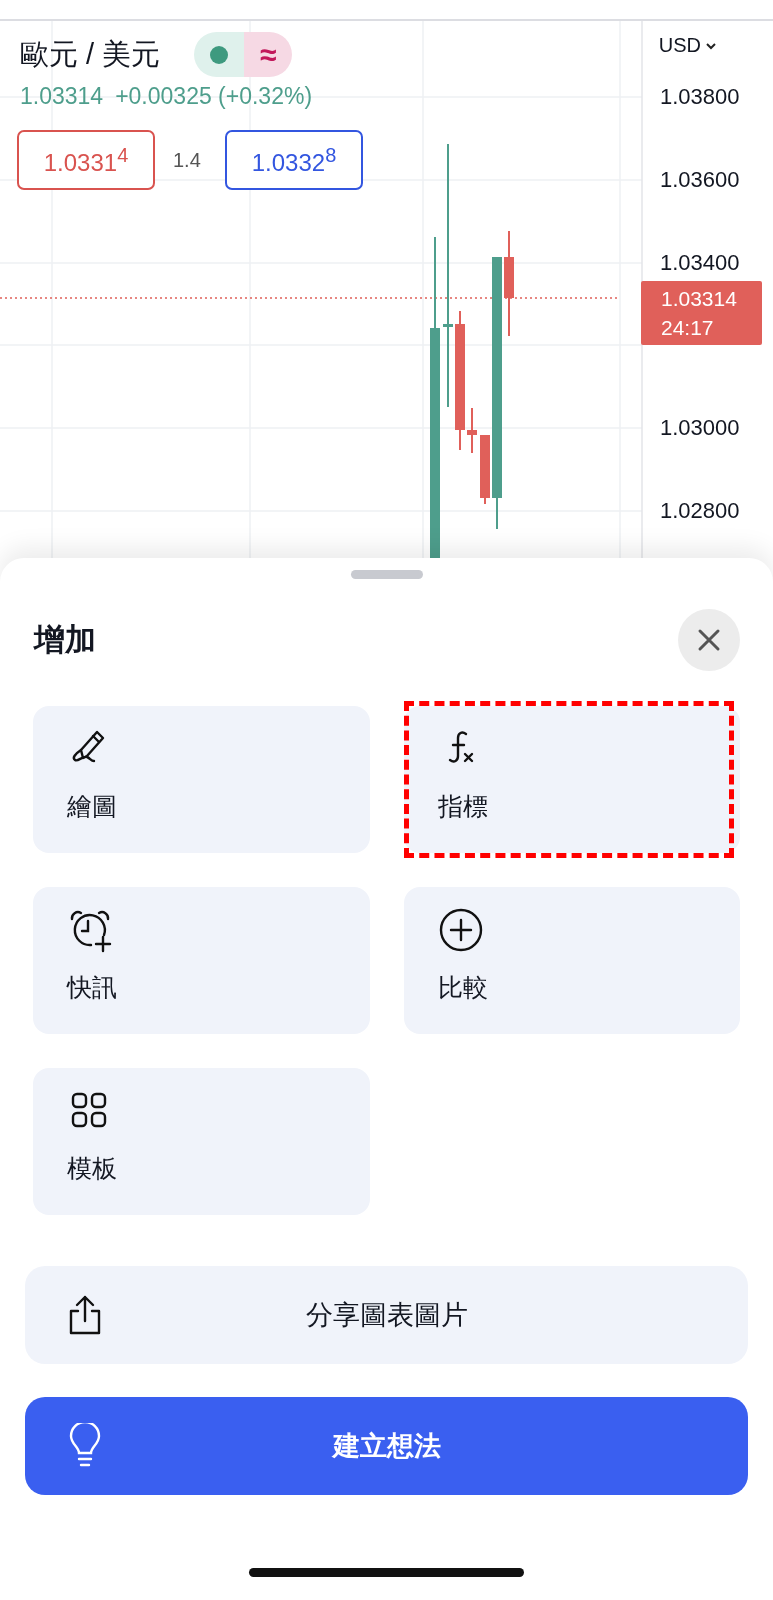  What do you see at coordinates (268, 54) in the screenshot?
I see `delay-mark: ≈` at bounding box center [268, 54].